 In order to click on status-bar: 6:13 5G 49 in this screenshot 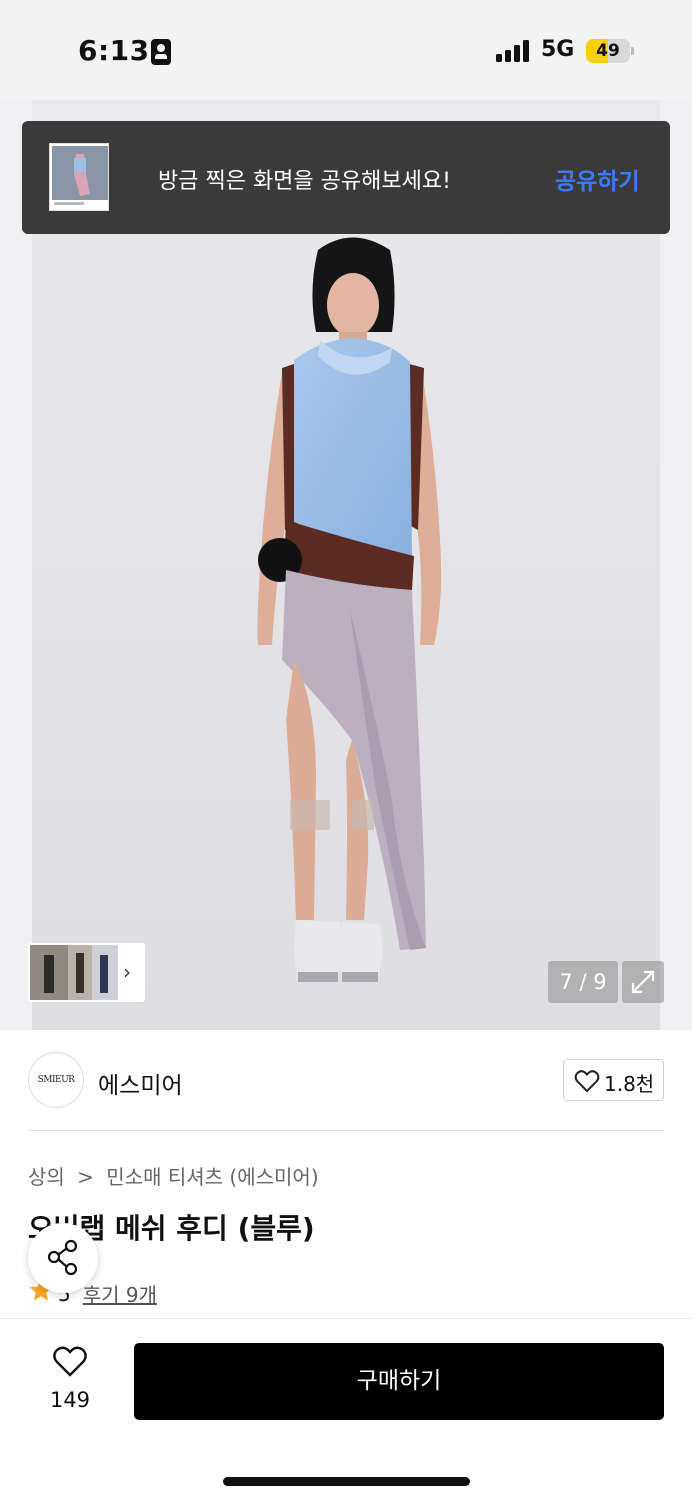, I will do `click(346, 50)`.